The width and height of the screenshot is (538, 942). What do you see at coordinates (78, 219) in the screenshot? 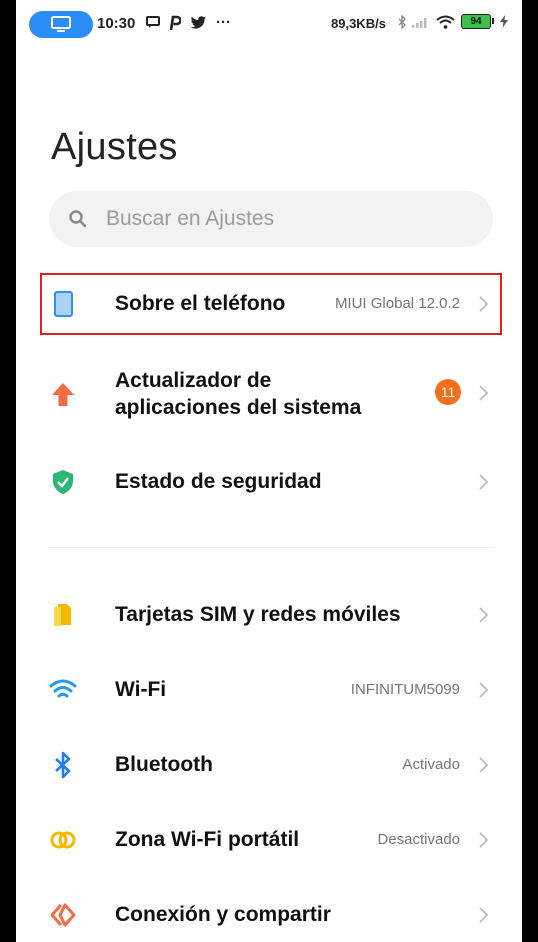
I see `search-icon` at bounding box center [78, 219].